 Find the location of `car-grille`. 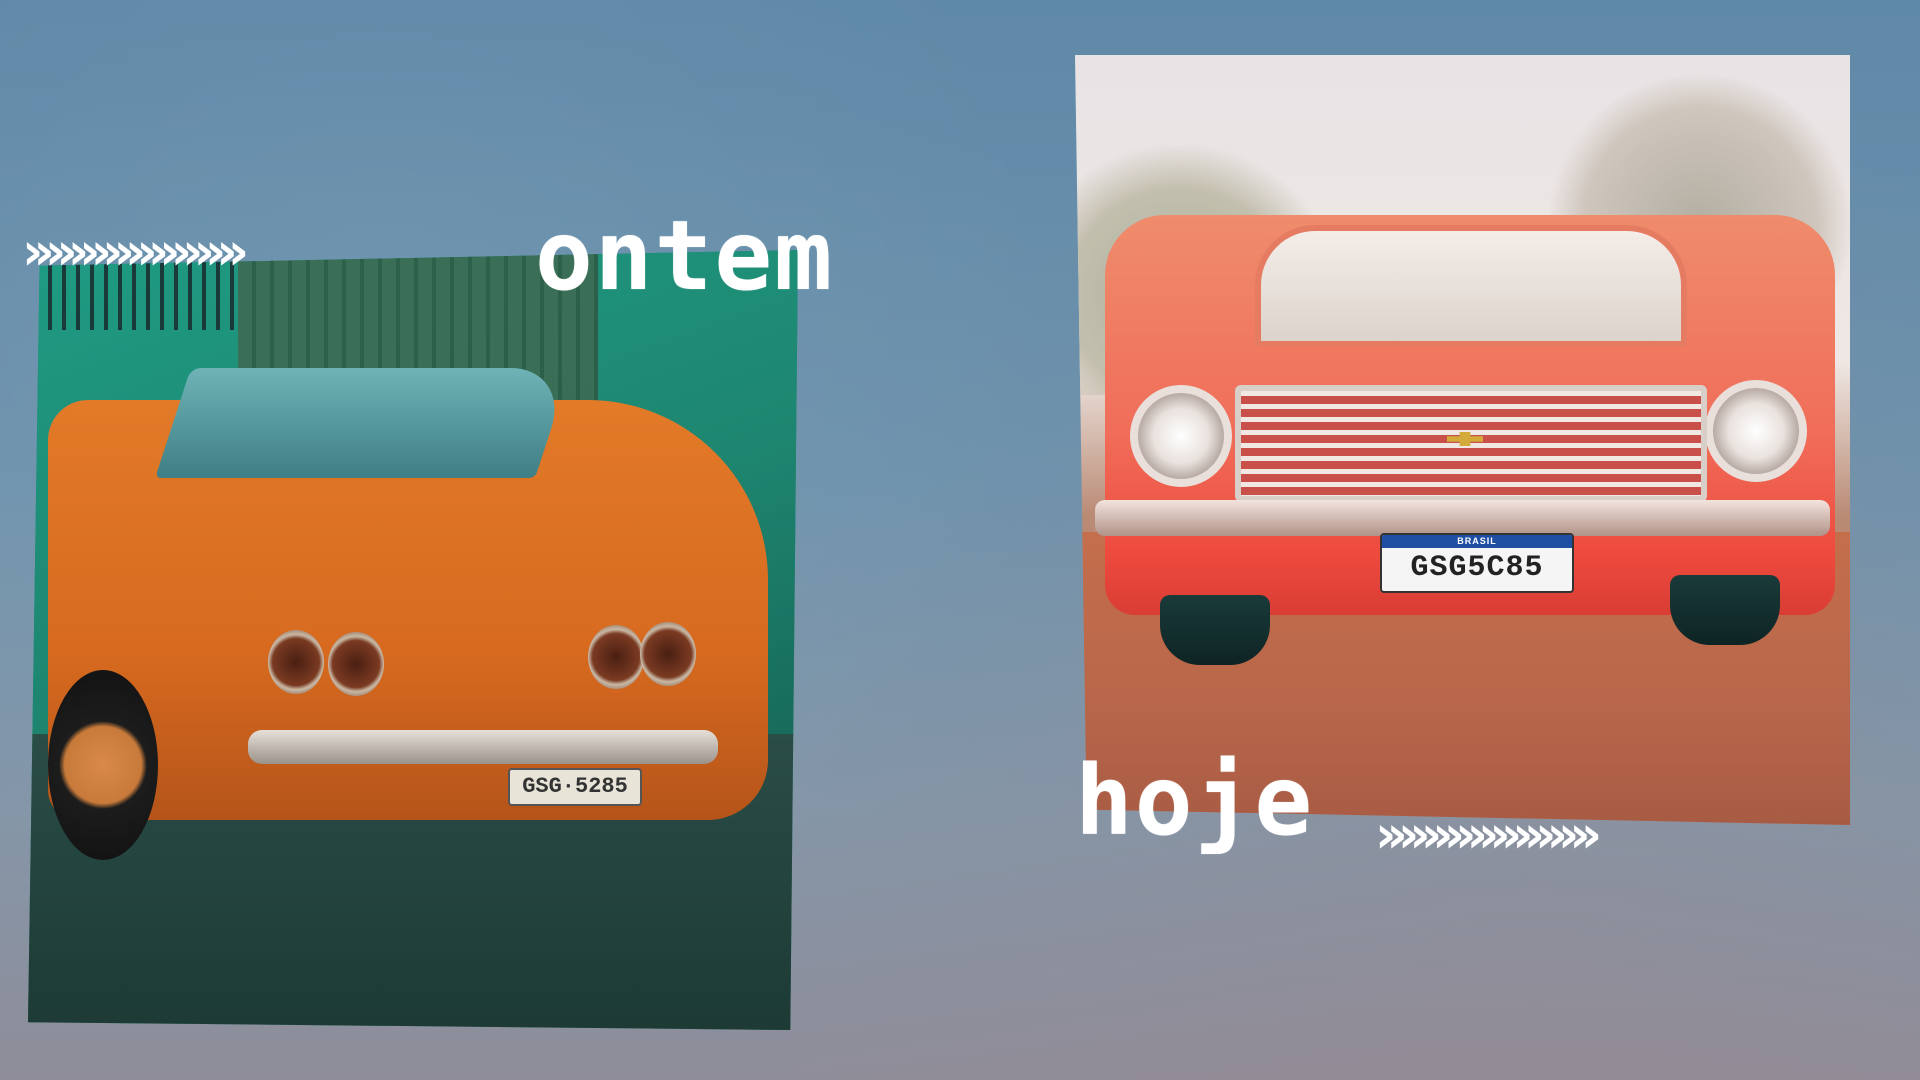

car-grille is located at coordinates (1471, 443).